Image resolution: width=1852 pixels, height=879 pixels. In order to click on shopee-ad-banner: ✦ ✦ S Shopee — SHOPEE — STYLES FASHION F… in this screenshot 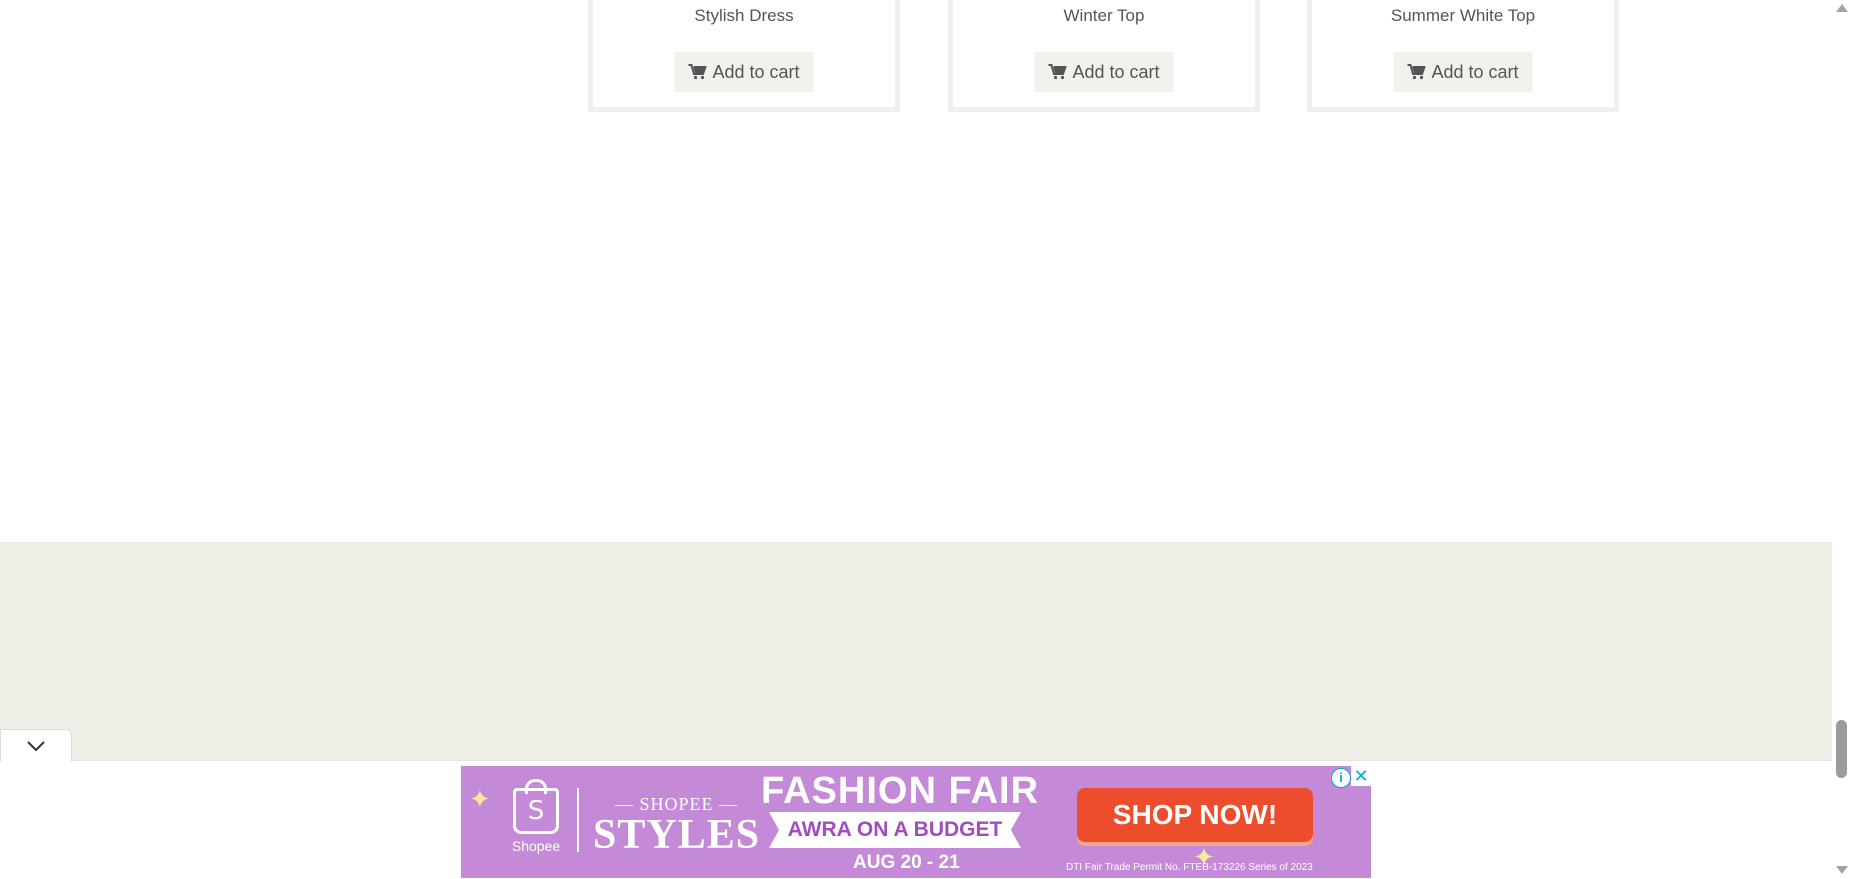, I will do `click(916, 822)`.